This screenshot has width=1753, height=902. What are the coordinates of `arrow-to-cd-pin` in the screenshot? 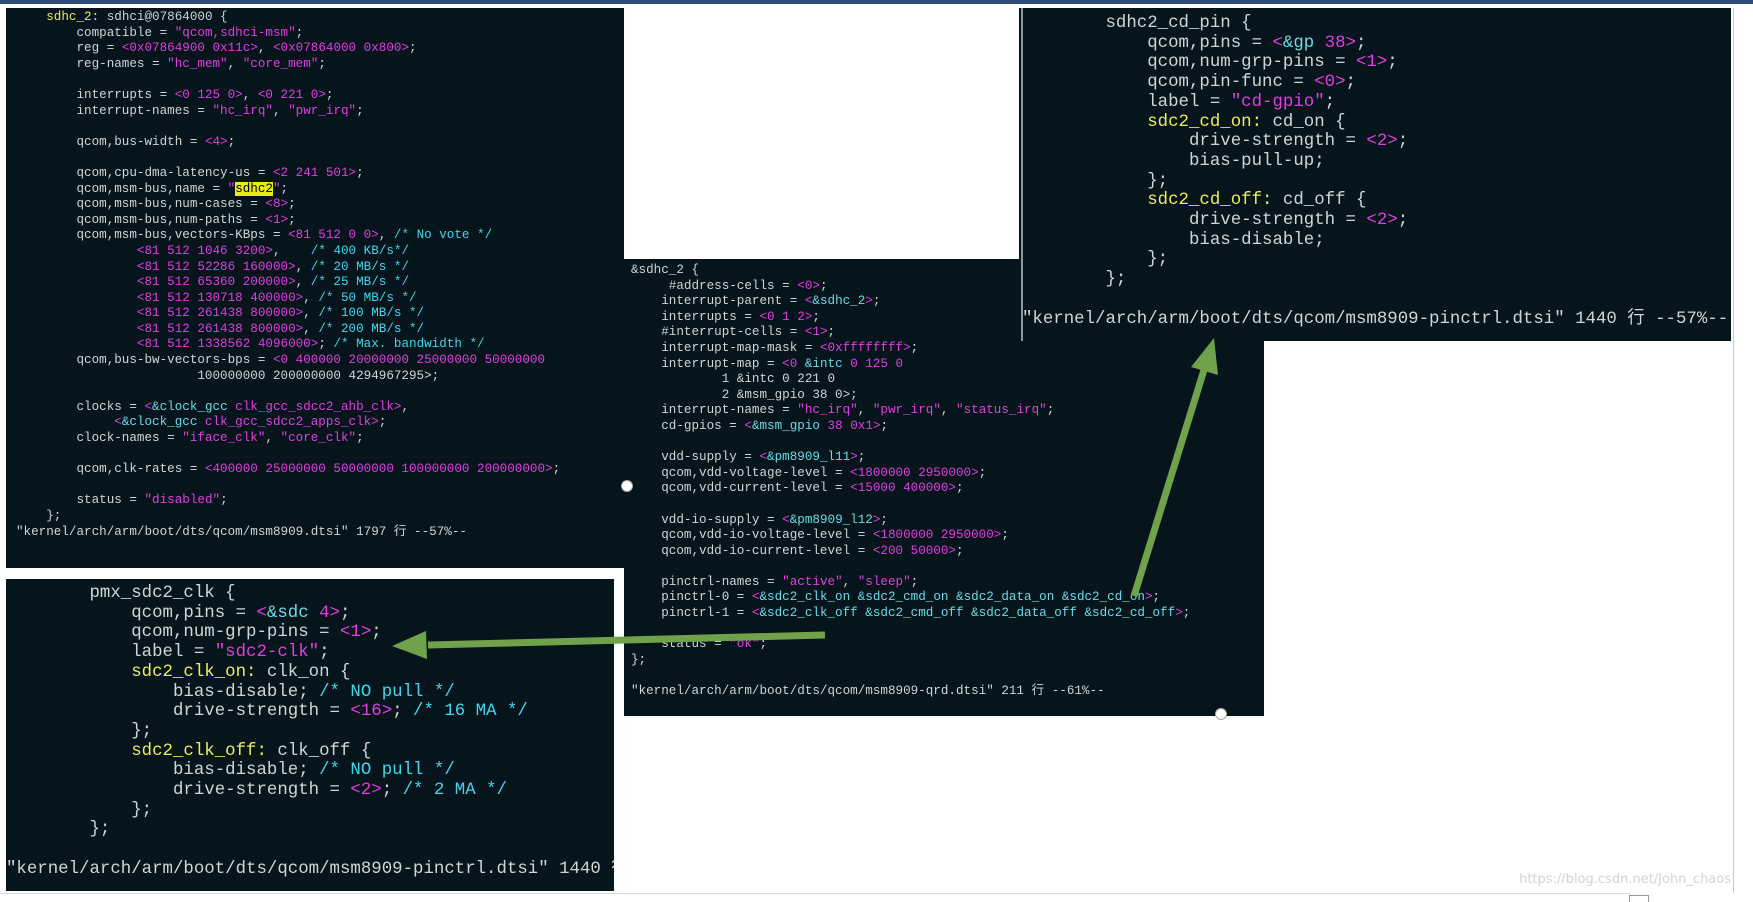 It's located at (1169, 483).